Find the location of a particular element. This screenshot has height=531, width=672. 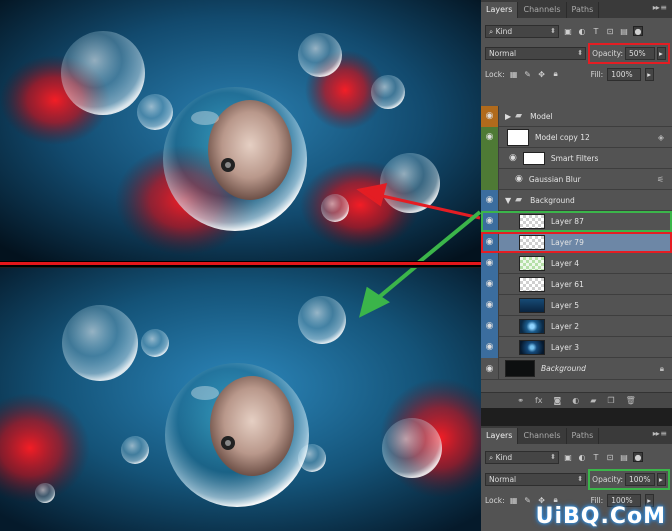

trash-icon: 🗑︎ is located at coordinates (631, 400).